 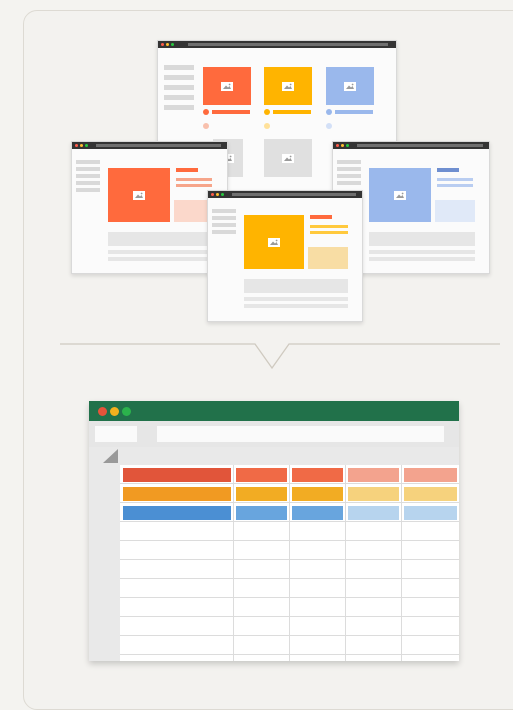 I want to click on name-box, so click(x=116, y=434).